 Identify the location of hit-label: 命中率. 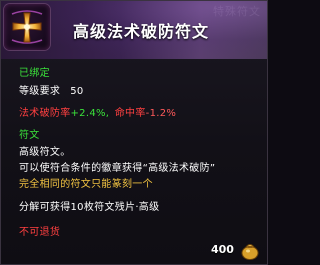
(130, 113).